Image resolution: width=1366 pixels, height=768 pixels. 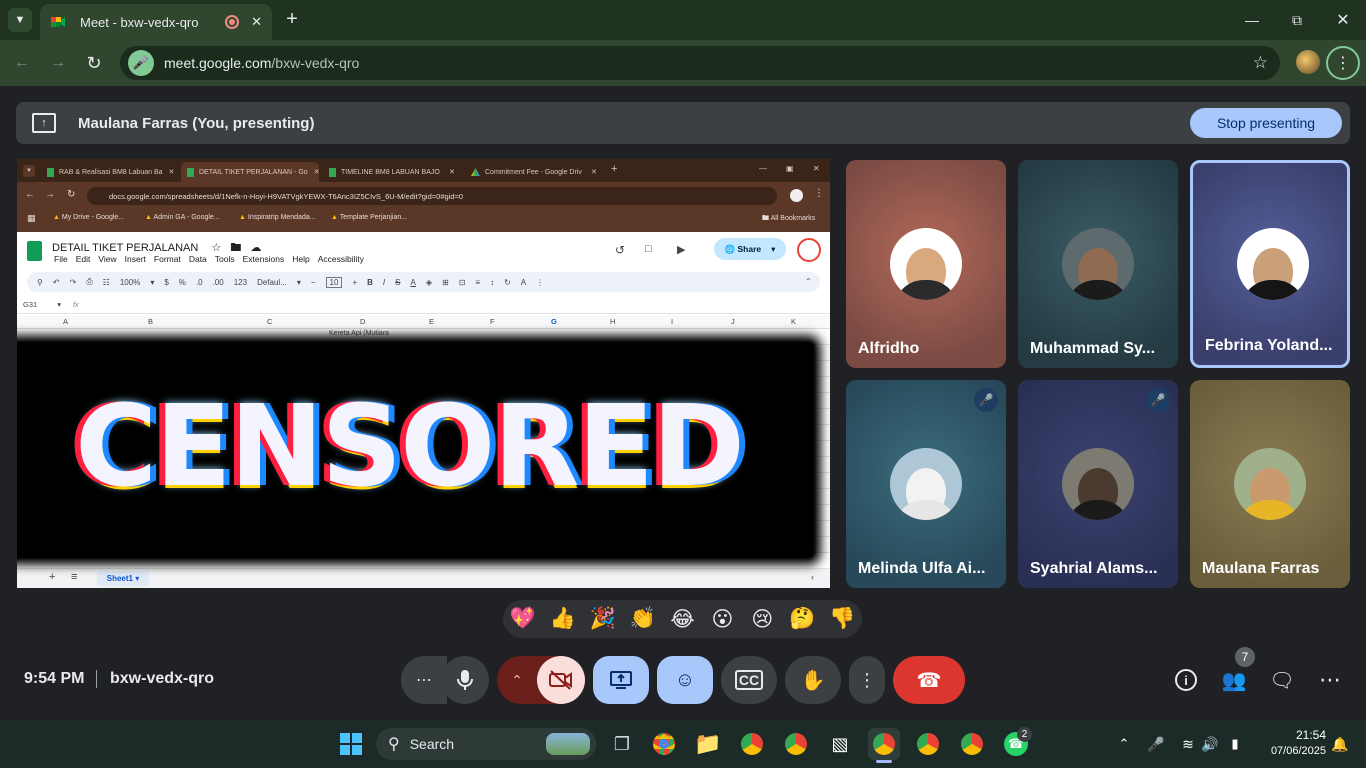 What do you see at coordinates (141, 63) in the screenshot?
I see `microphone-site-icon: 🎤` at bounding box center [141, 63].